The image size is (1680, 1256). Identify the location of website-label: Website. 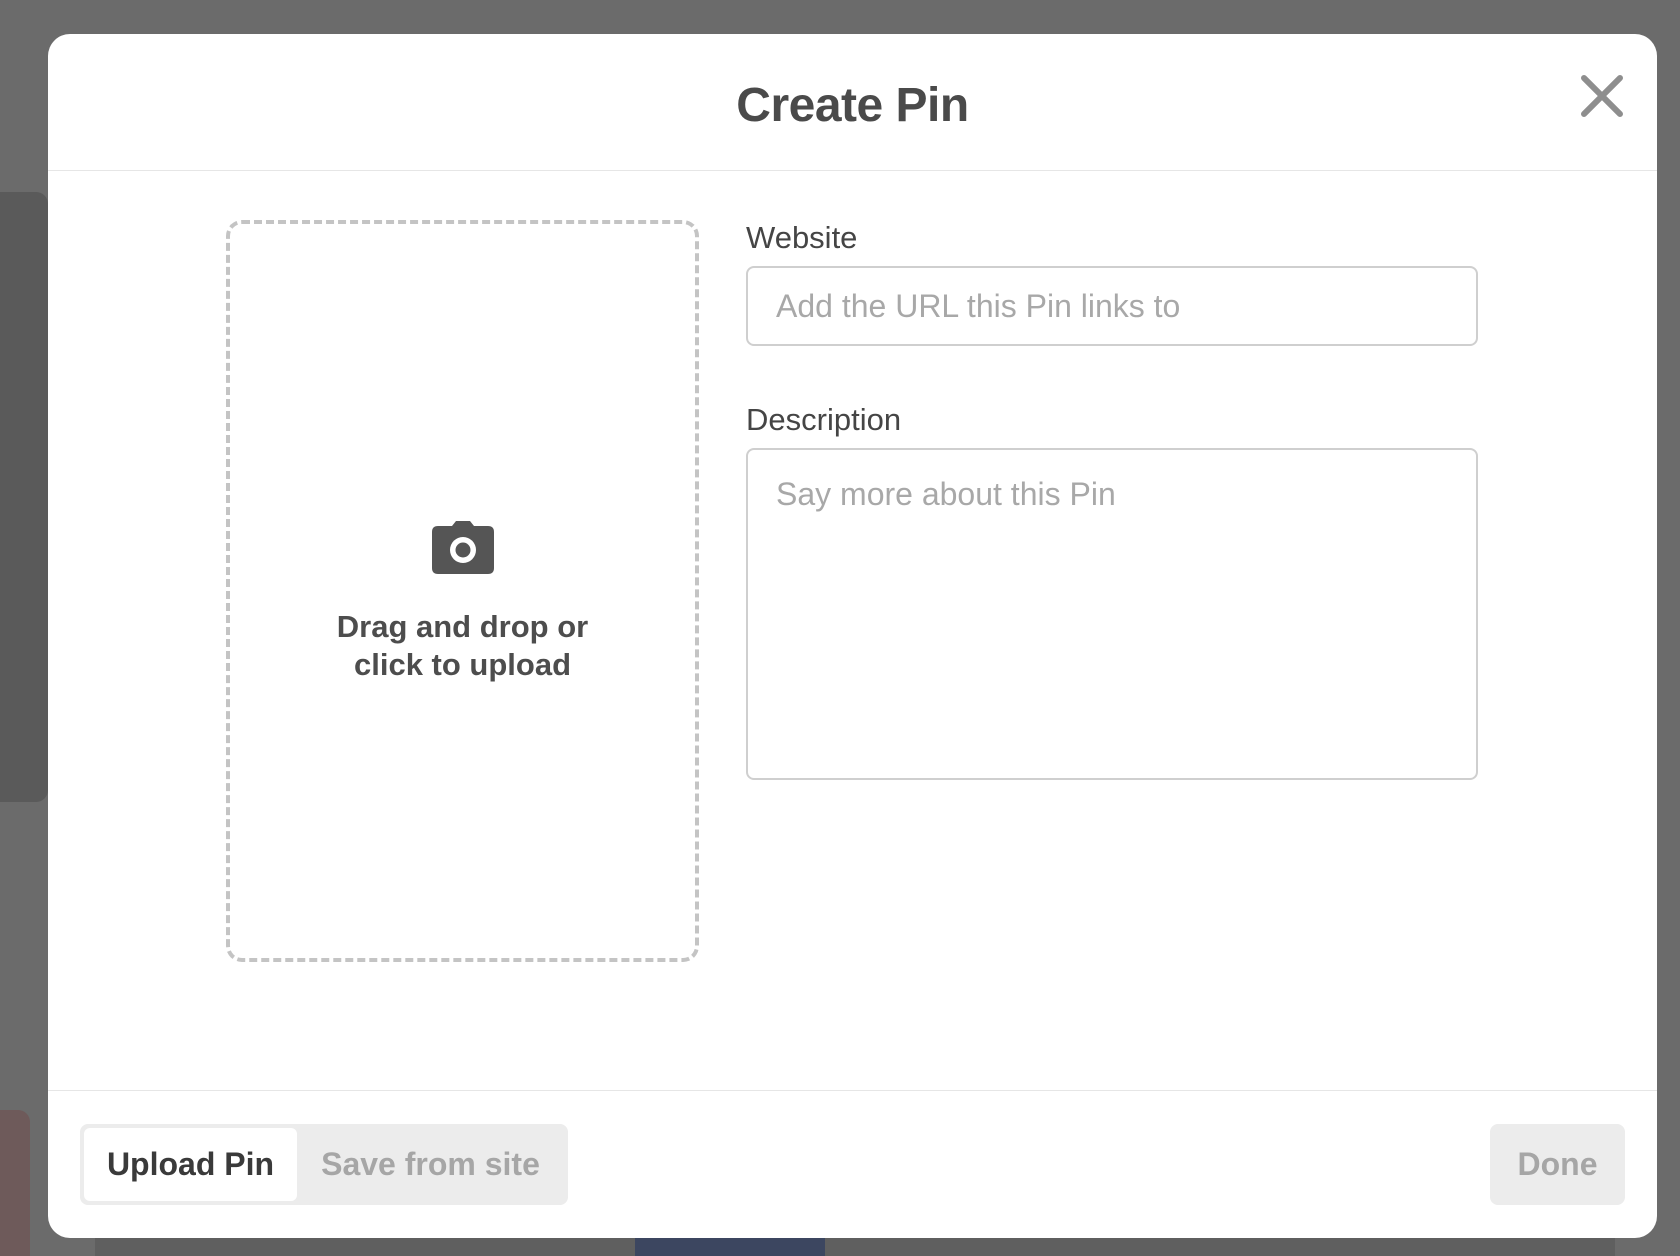
(802, 237).